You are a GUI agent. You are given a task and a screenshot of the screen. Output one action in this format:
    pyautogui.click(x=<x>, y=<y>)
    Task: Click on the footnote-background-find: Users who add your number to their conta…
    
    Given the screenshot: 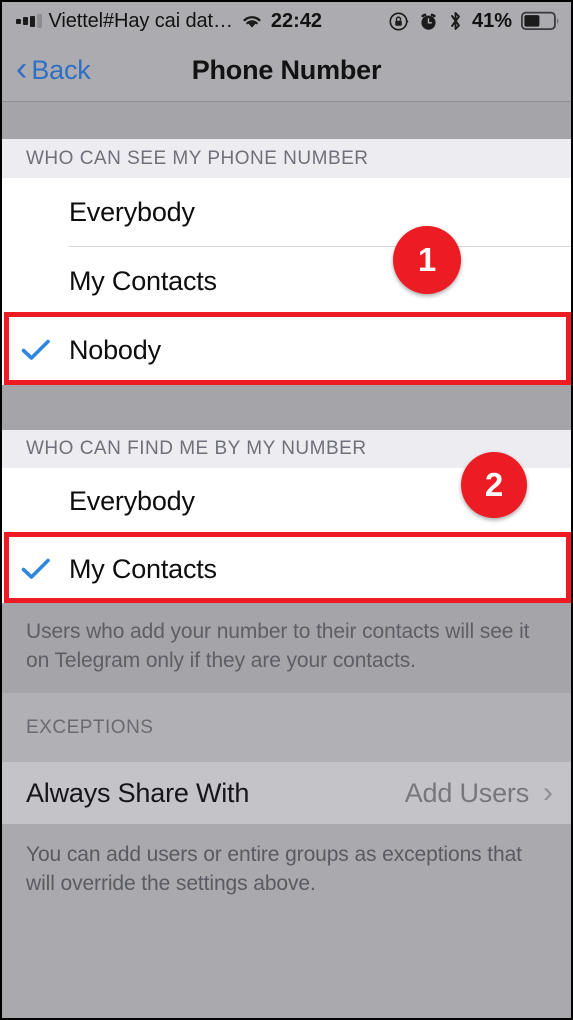 What is the action you would take?
    pyautogui.click(x=286, y=648)
    